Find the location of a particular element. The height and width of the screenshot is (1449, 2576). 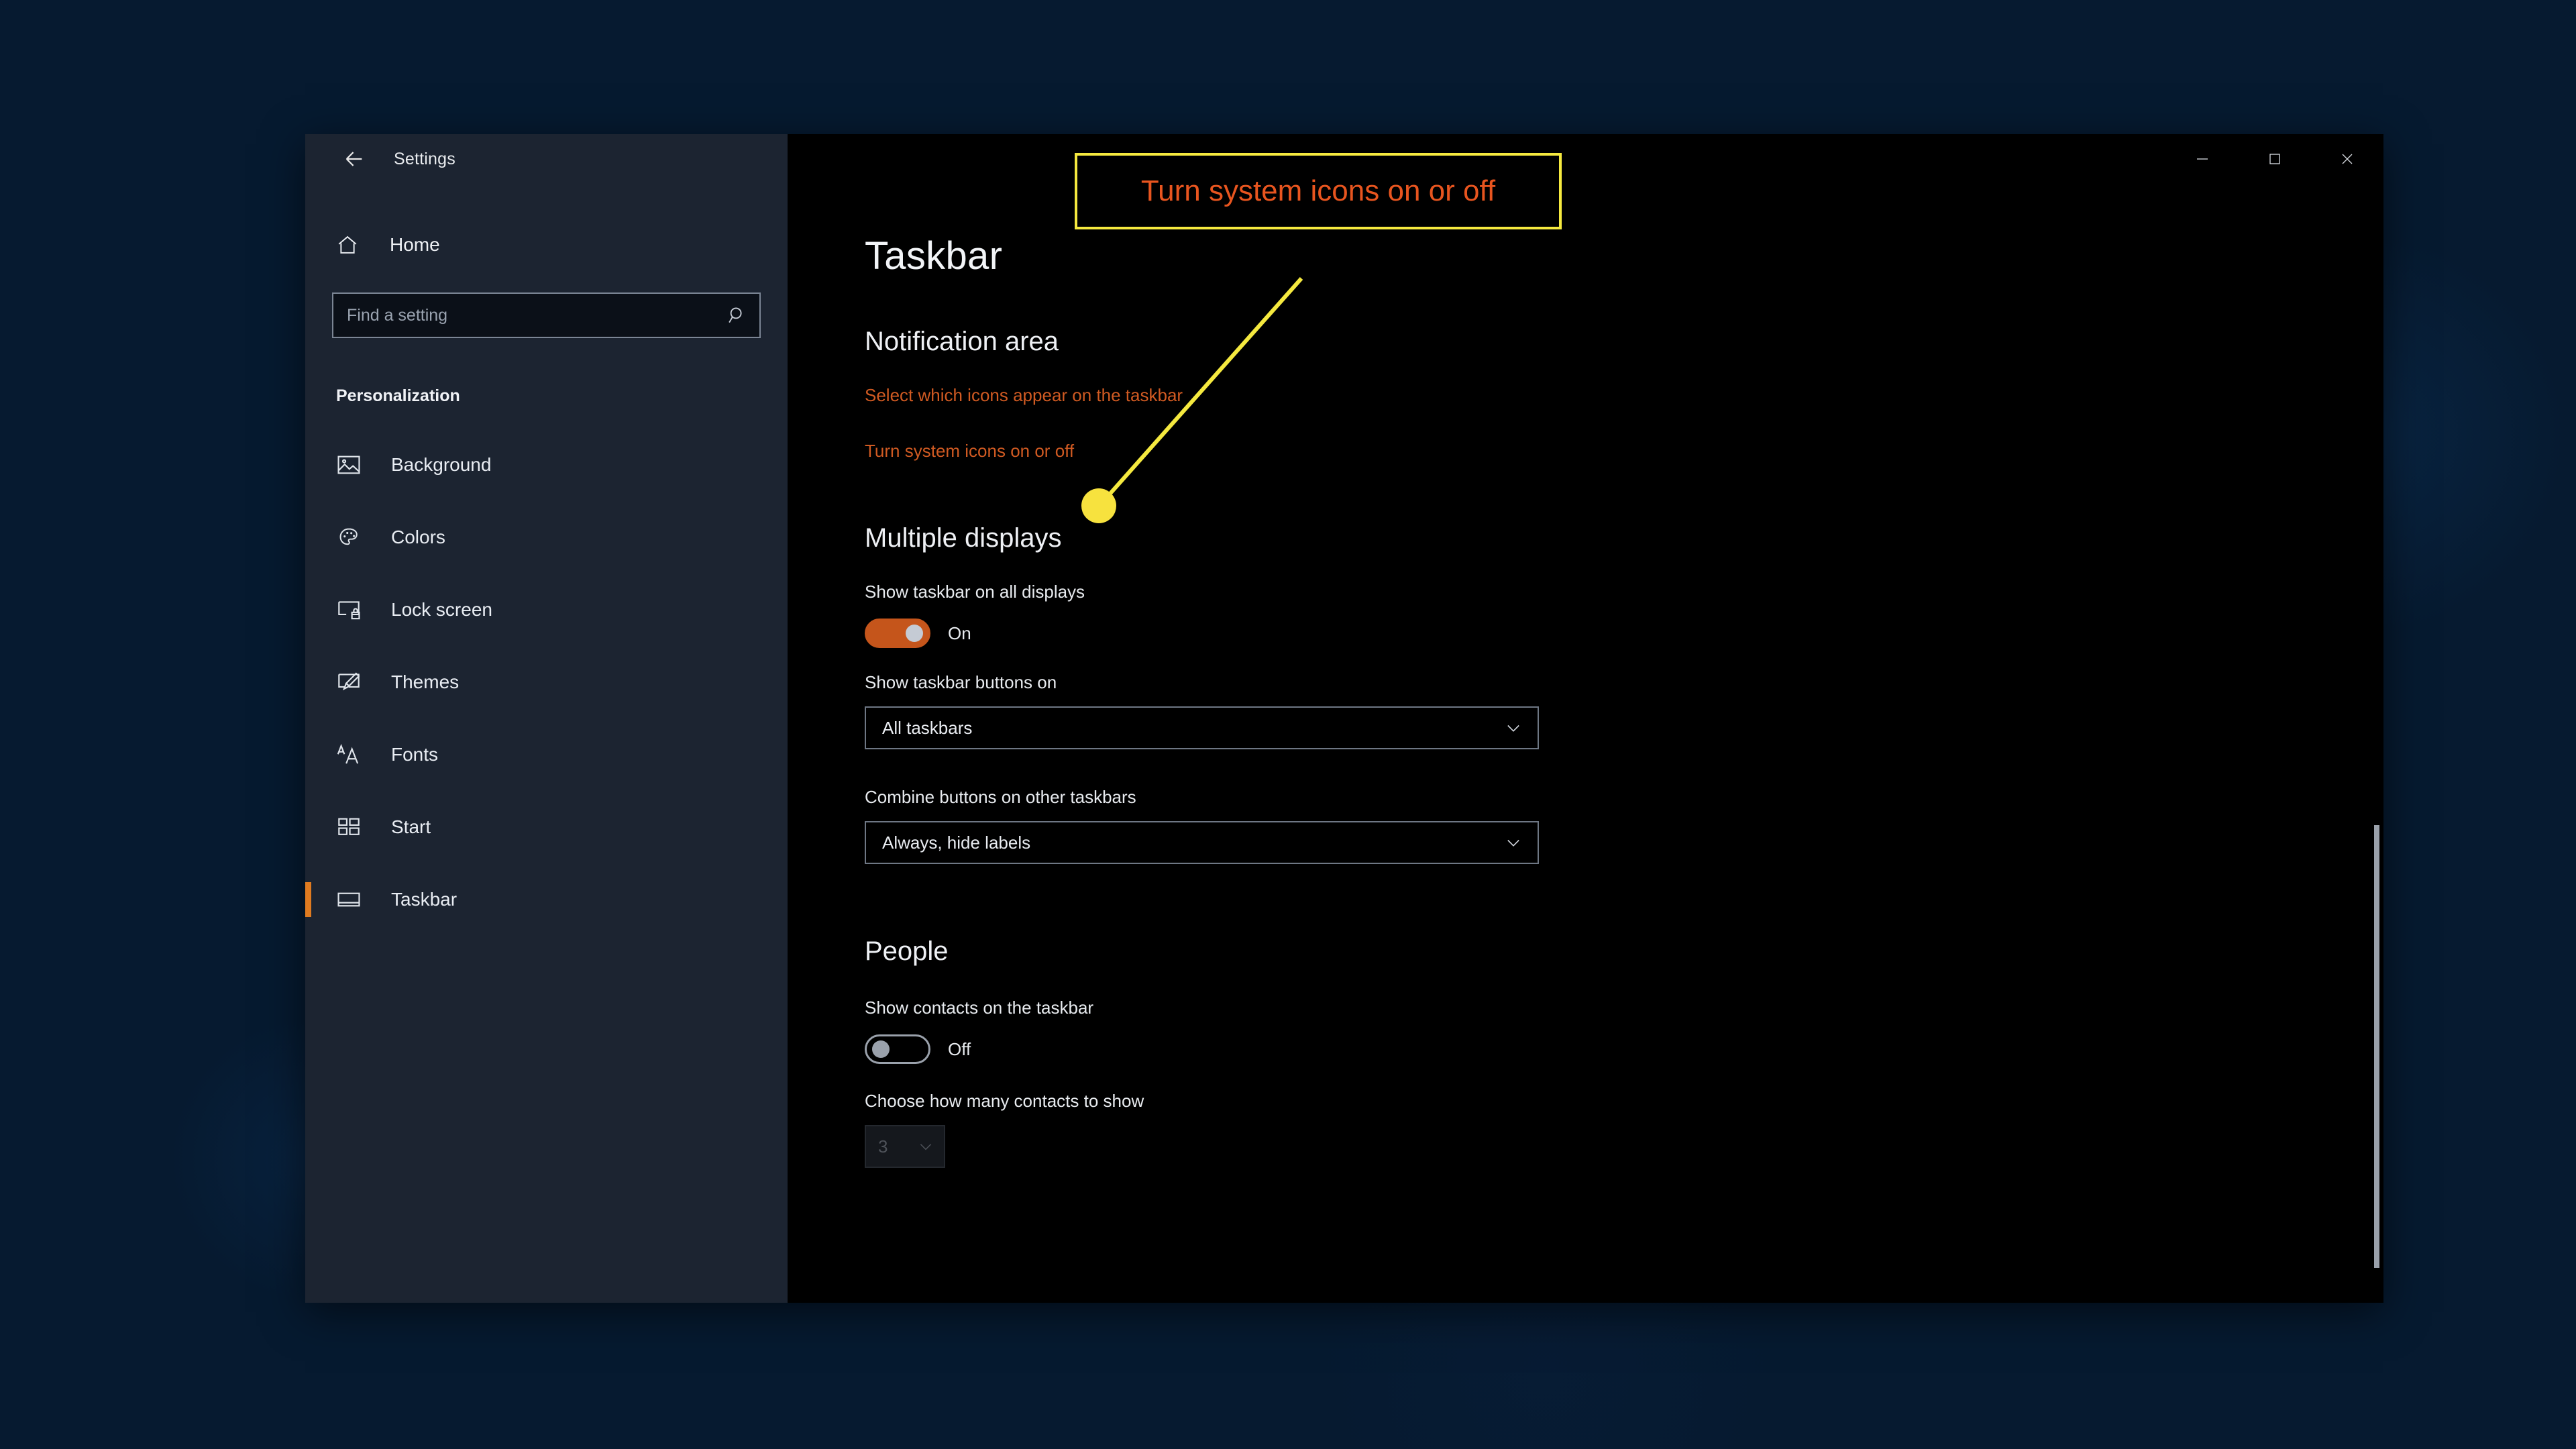

dropdown-value: 3 is located at coordinates (883, 1146).